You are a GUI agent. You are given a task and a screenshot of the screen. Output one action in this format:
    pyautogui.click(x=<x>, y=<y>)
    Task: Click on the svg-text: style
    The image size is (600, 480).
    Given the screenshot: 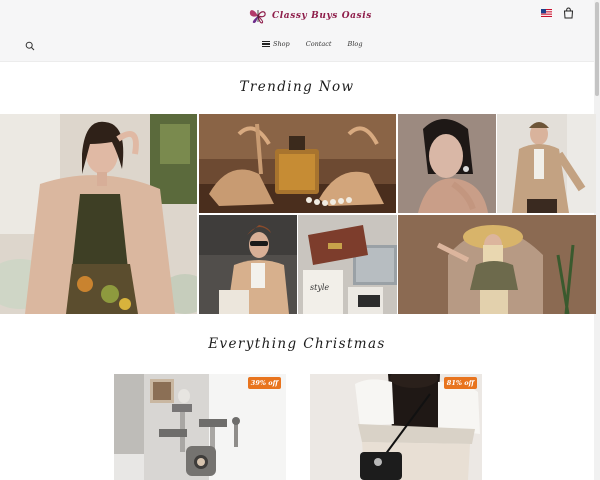 What is the action you would take?
    pyautogui.click(x=319, y=287)
    